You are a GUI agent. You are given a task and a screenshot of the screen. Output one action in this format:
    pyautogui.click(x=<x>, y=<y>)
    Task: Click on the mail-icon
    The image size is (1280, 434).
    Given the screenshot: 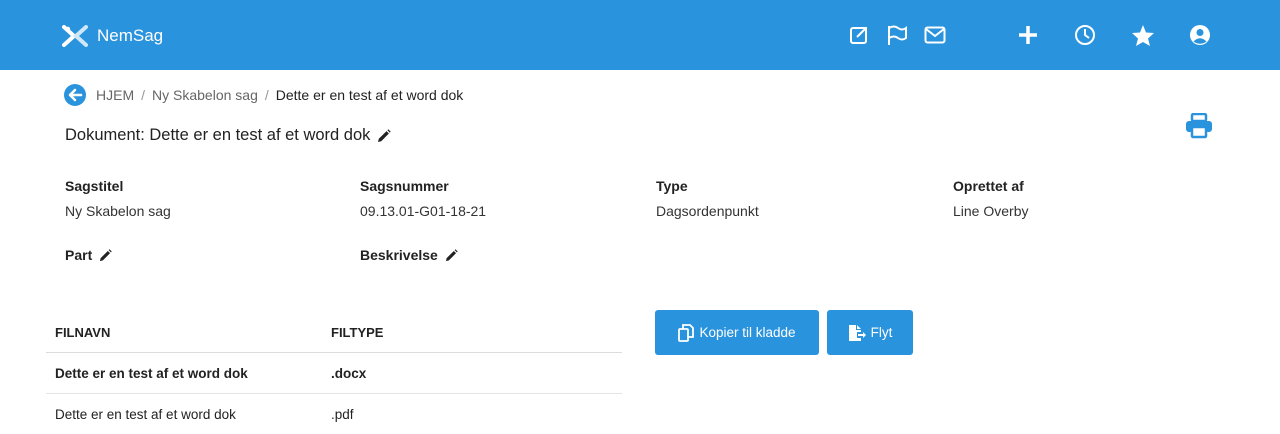 What is the action you would take?
    pyautogui.click(x=935, y=35)
    